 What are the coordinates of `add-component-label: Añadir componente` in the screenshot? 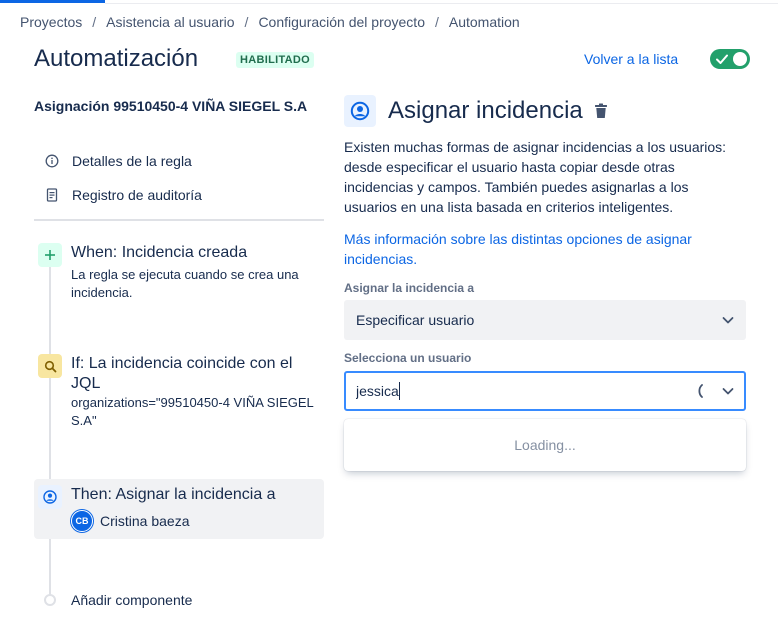 It's located at (132, 600).